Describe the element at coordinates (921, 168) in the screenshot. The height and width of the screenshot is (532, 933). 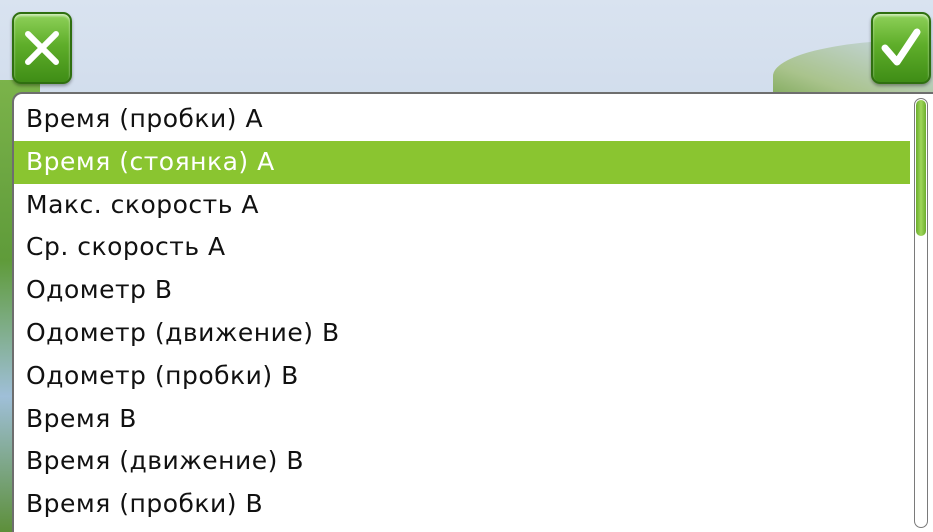
I see `scrollbar-thumb` at that location.